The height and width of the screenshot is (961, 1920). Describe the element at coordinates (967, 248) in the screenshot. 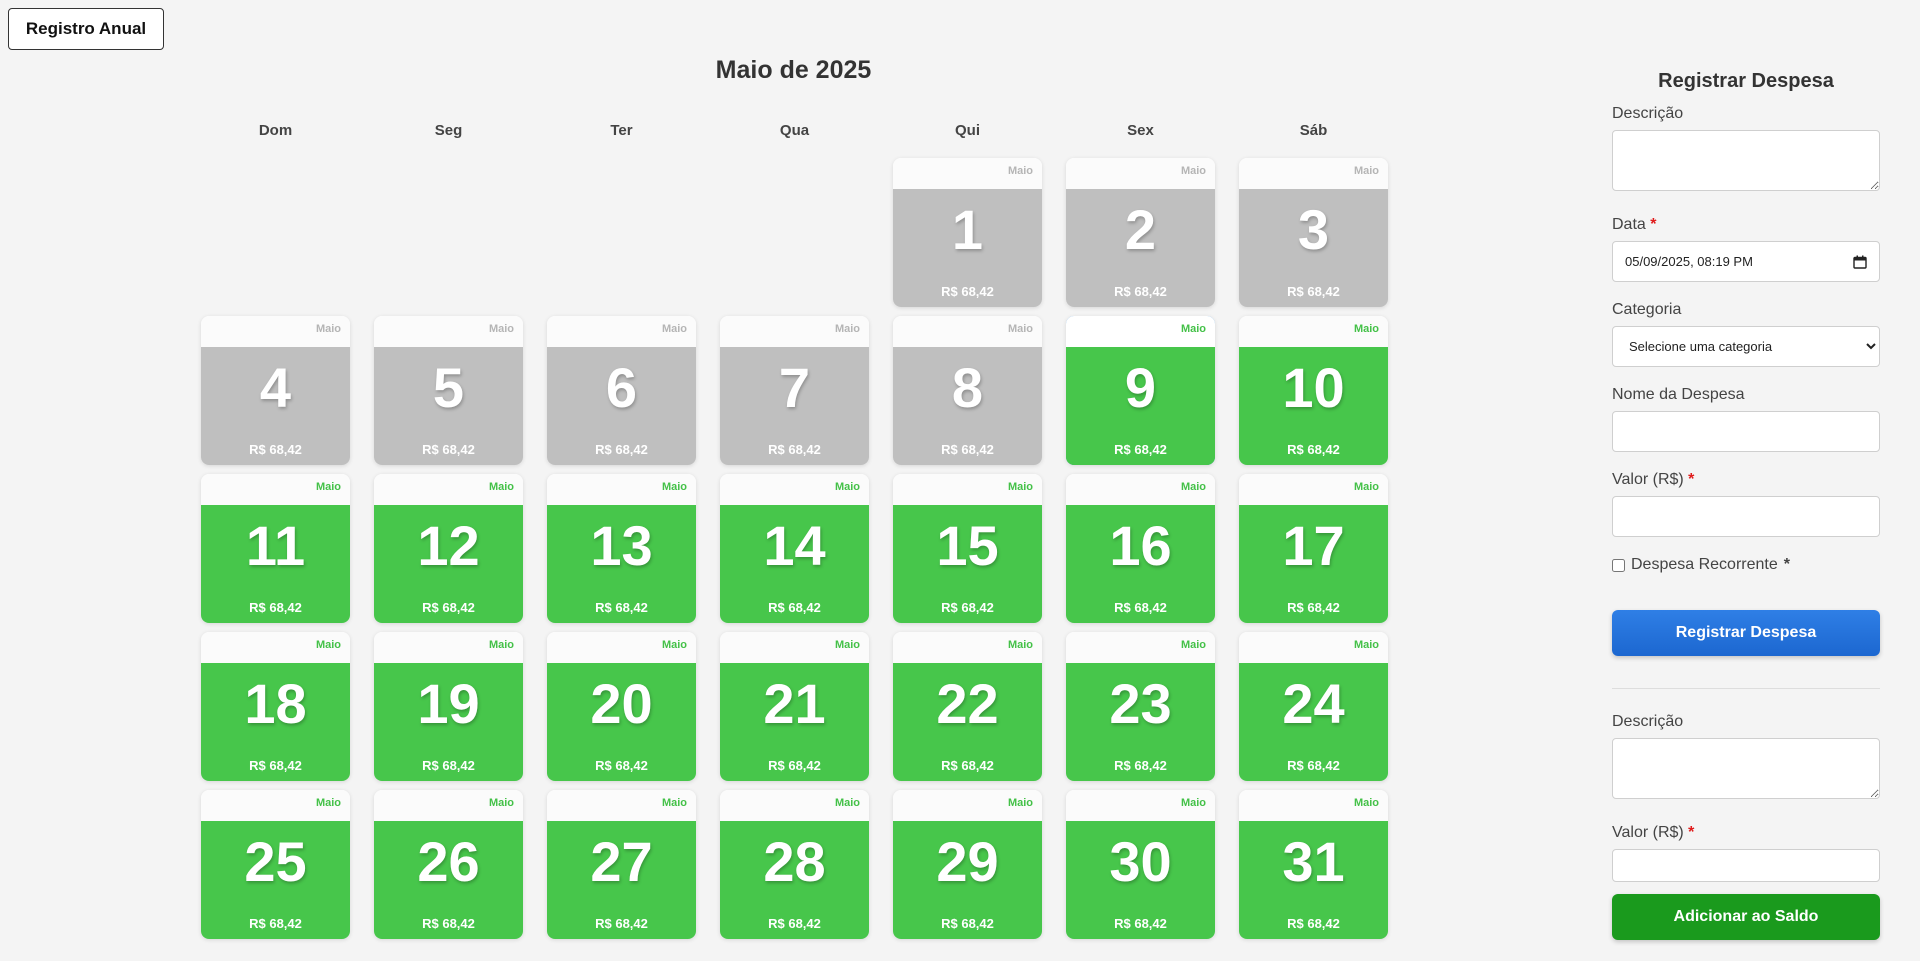

I see `day-cell-body: 1 R$ 68,42` at that location.